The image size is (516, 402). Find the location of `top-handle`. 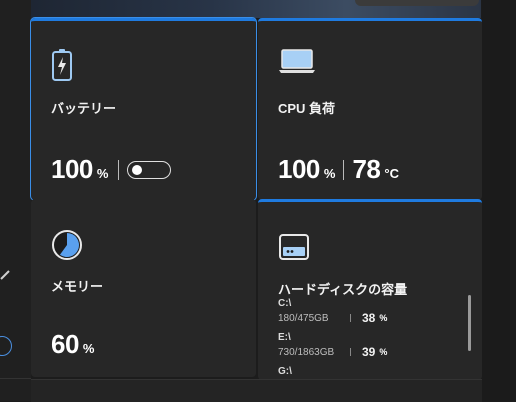

top-handle is located at coordinates (417, 3).